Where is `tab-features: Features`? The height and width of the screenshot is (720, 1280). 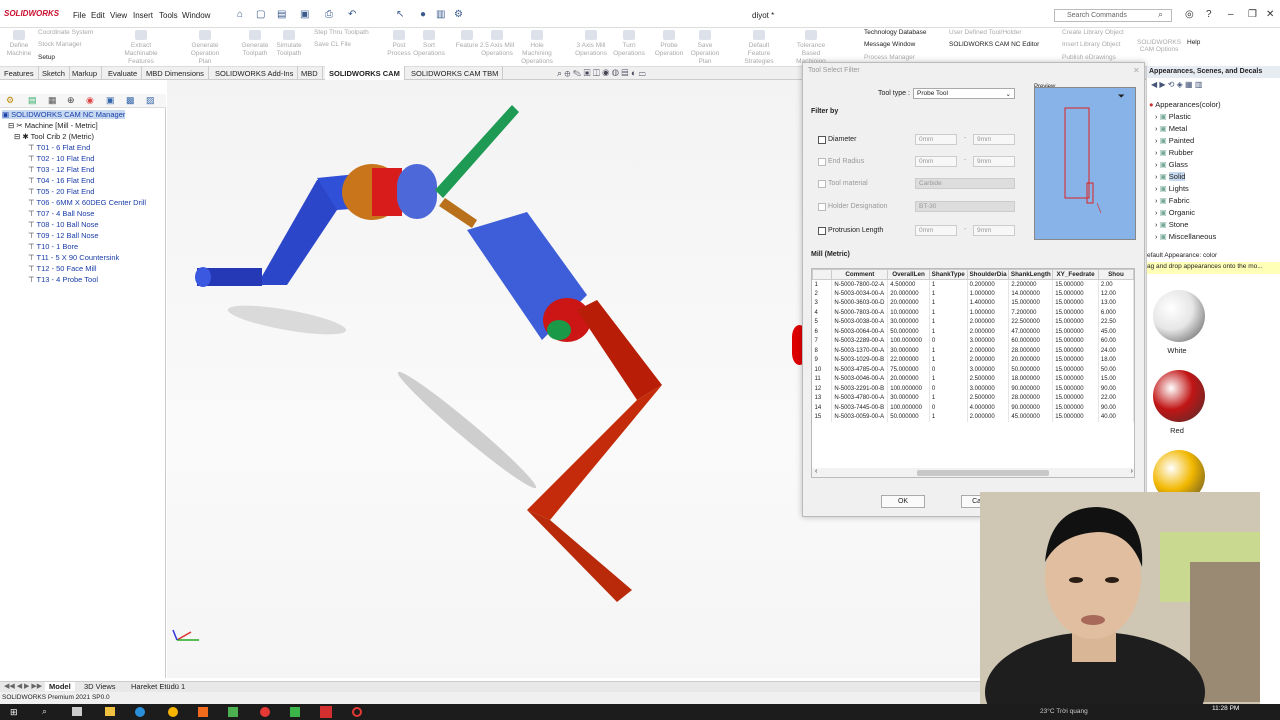 tab-features: Features is located at coordinates (19, 73).